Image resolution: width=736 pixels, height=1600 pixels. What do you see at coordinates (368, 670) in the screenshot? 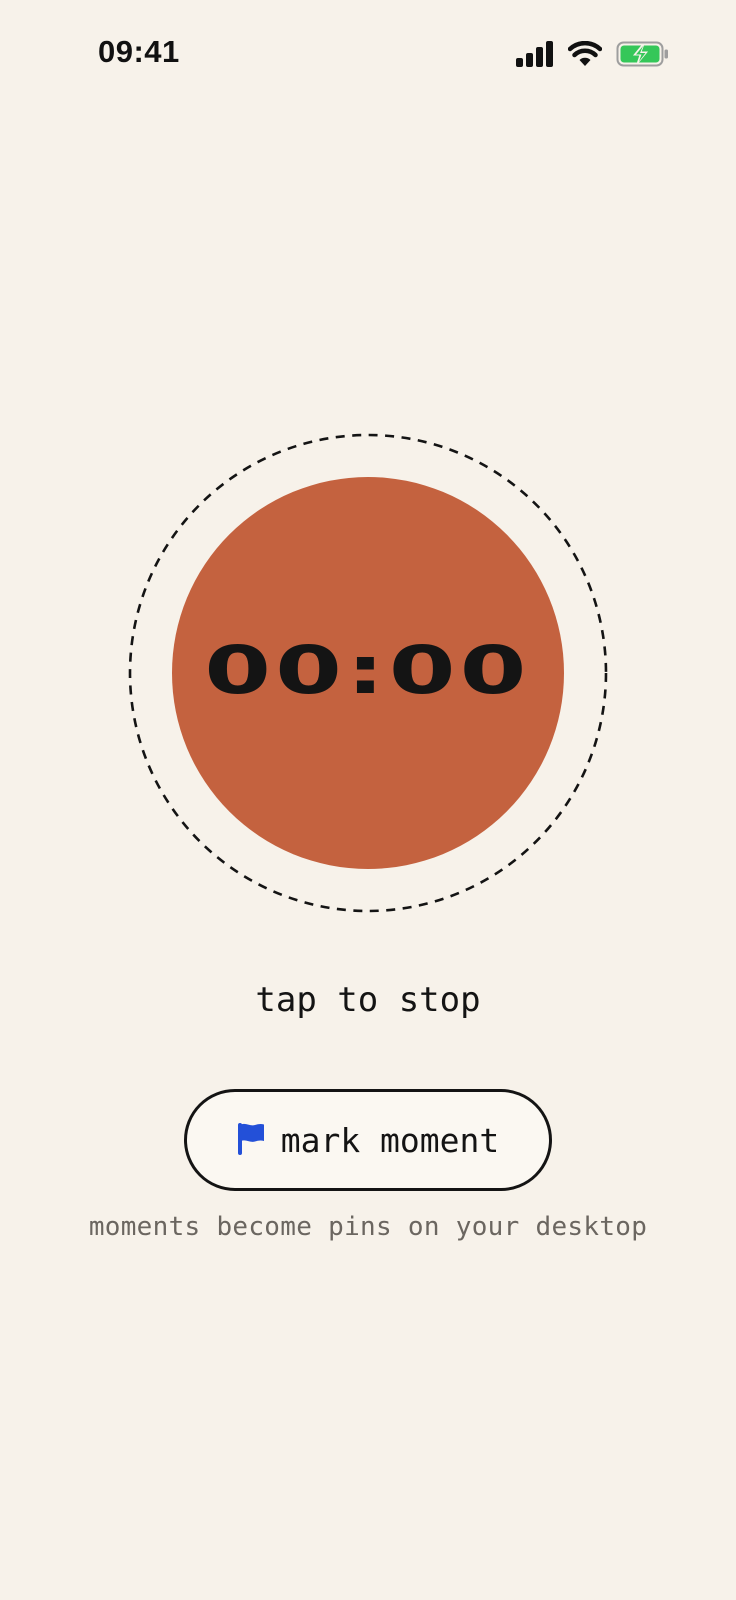
I see `timer-display: 00:00` at bounding box center [368, 670].